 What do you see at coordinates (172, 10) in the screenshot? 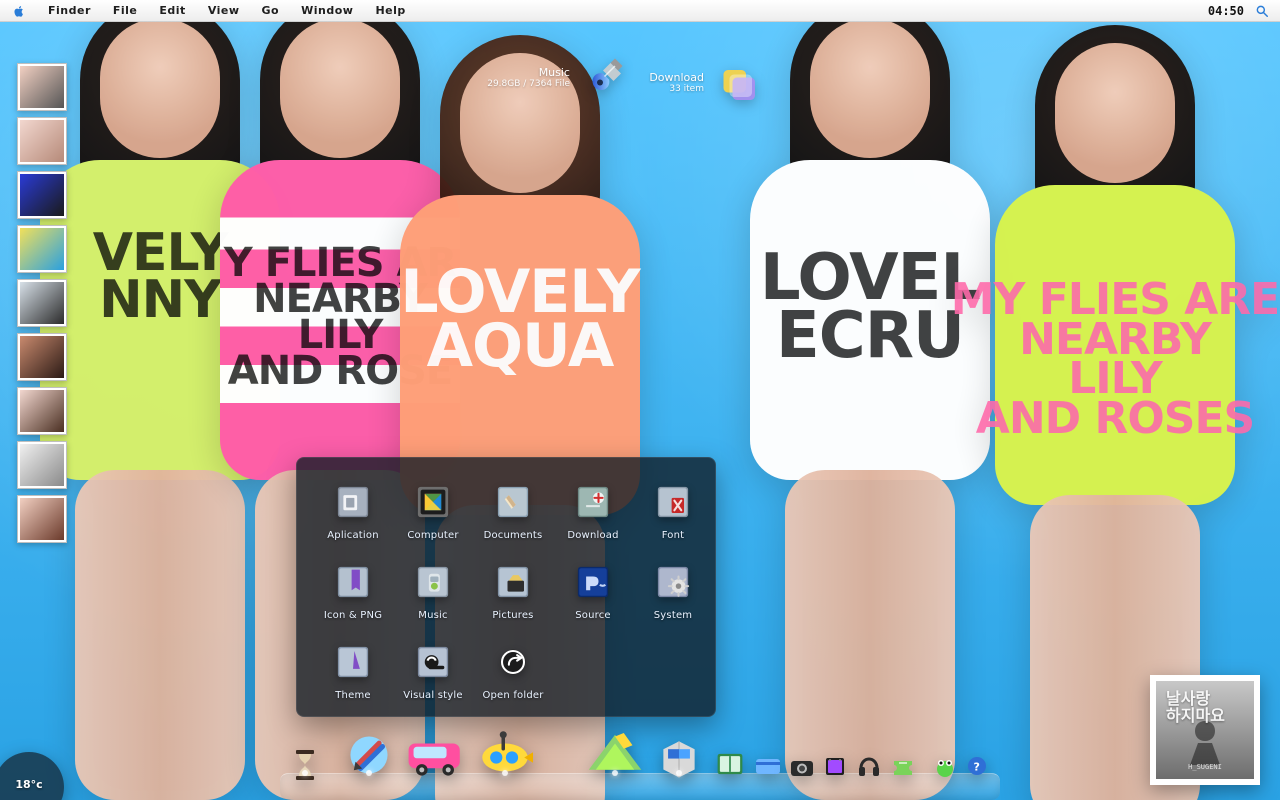
I see `menu-item-edit: Edit` at bounding box center [172, 10].